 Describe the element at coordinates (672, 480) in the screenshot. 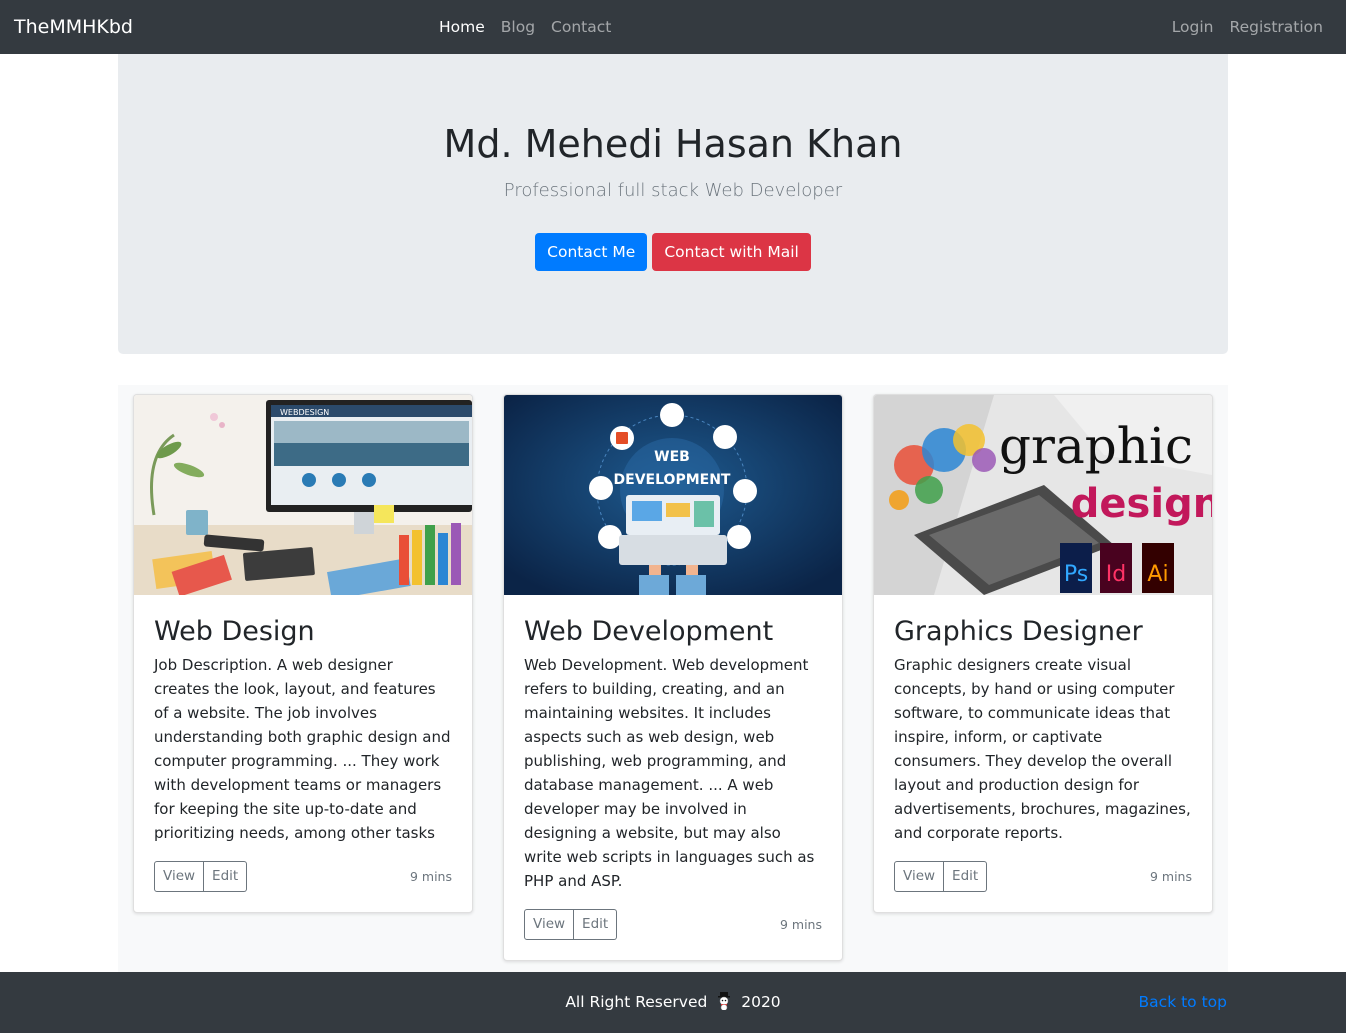

I see `web-dev-image-caption-2: DEVELOPMENT` at that location.